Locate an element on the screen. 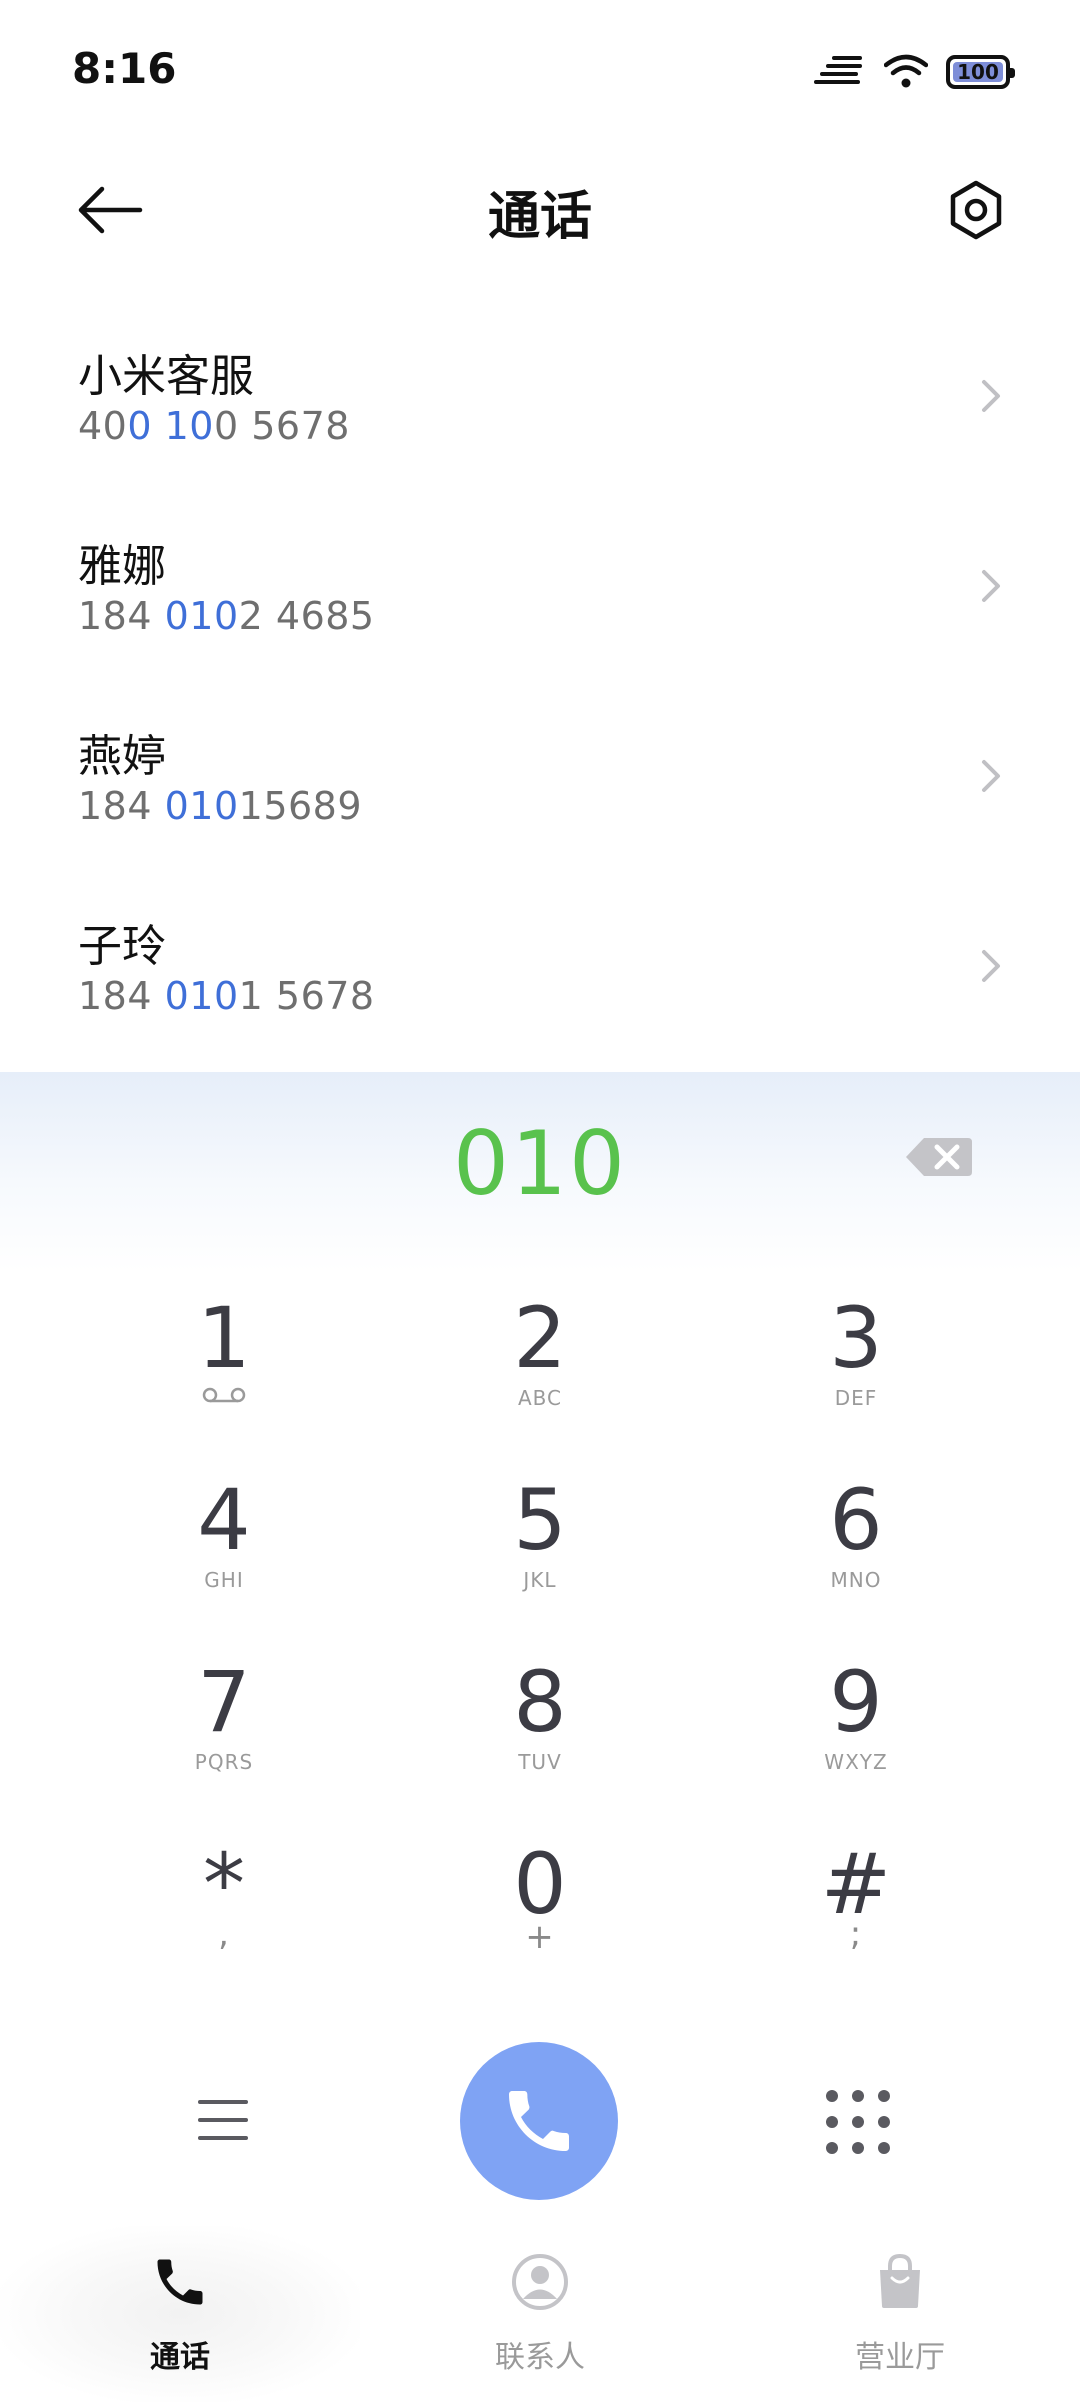  phone-icon is located at coordinates (180, 2282).